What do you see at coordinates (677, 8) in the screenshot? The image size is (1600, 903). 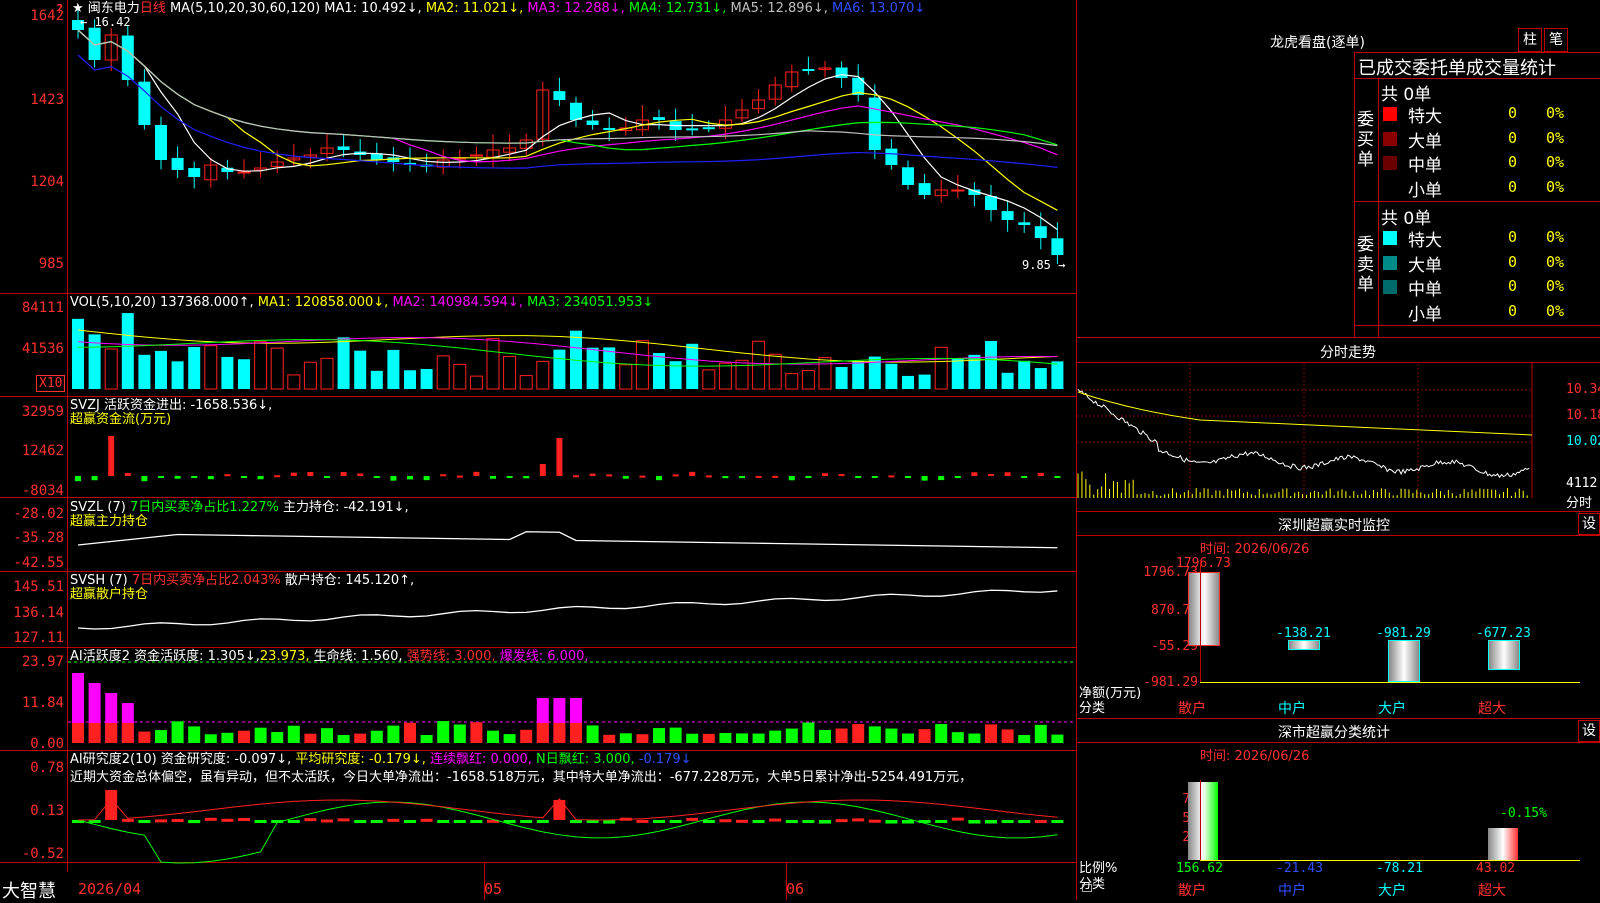 I see `ma4-value: MA4: 12.731↓,` at bounding box center [677, 8].